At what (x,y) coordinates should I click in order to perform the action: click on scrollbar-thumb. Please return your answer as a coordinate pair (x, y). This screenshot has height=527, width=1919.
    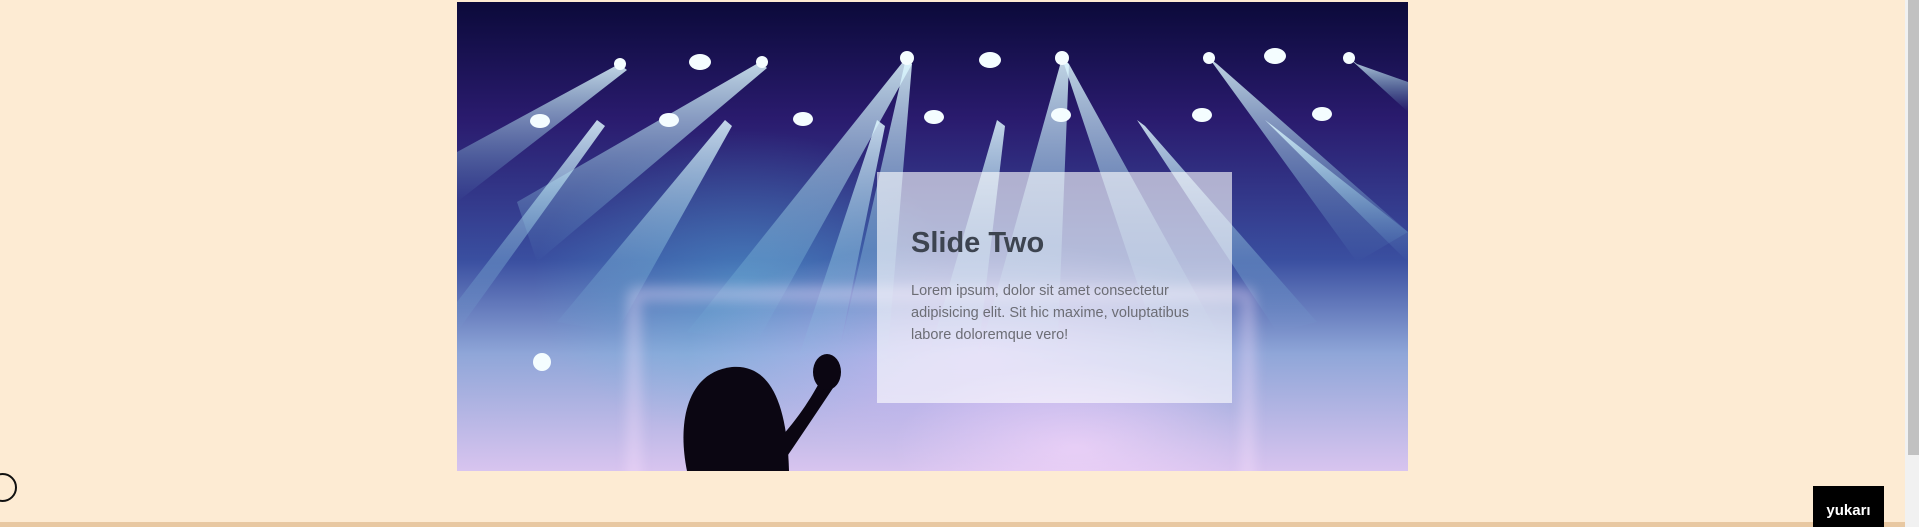
    Looking at the image, I should click on (1913, 227).